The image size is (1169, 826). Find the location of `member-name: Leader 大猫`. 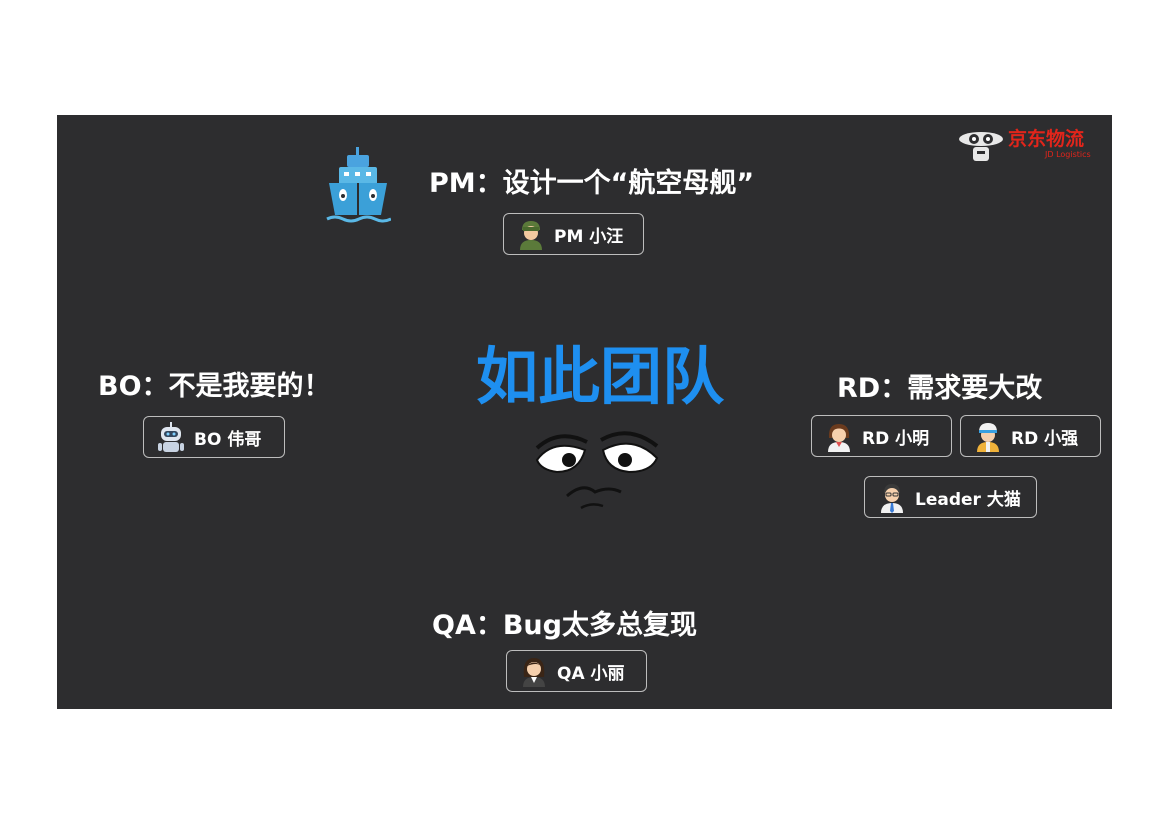

member-name: Leader 大猫 is located at coordinates (968, 499).